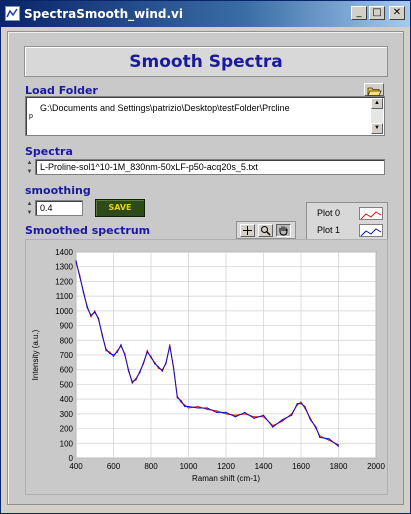  Describe the element at coordinates (29, 163) in the screenshot. I see `spectra-up-arrow-icon: ▲` at that location.